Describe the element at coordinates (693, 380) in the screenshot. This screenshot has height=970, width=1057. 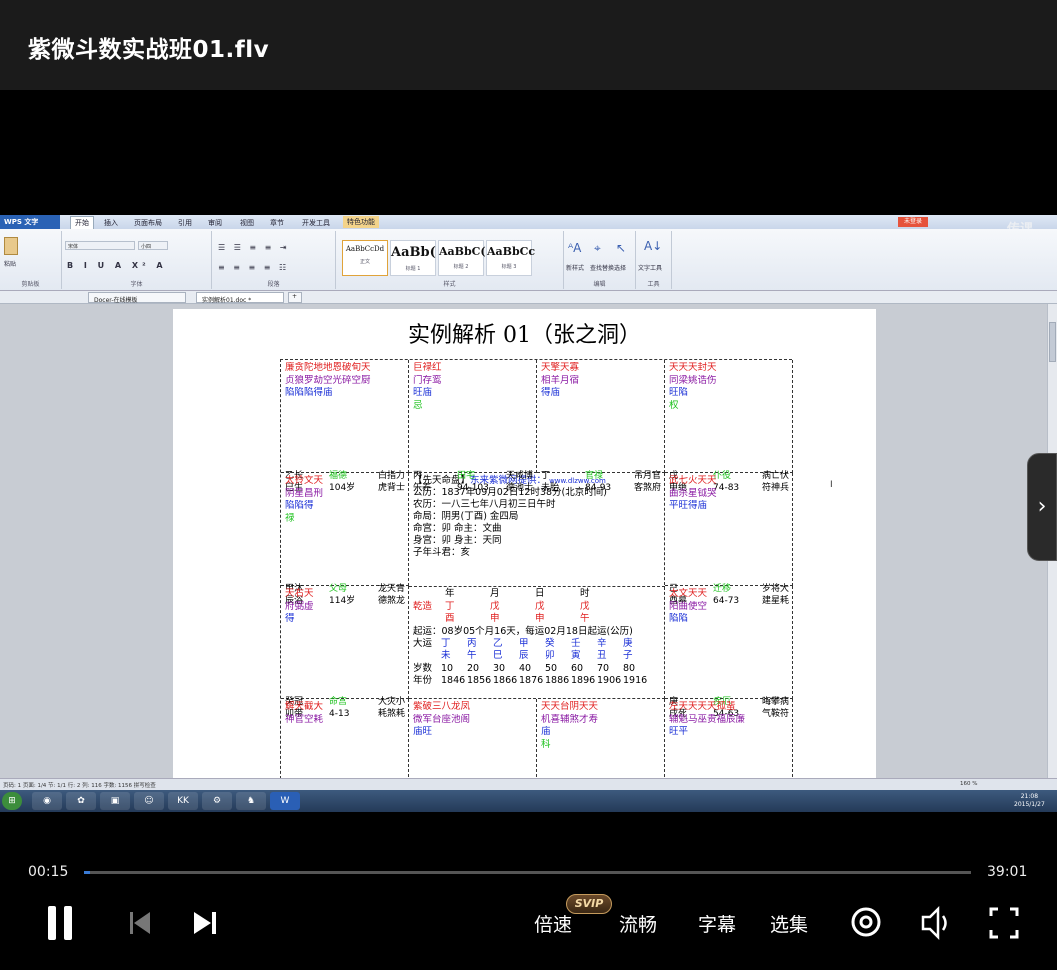
I see `palace-star-line: 同梁姚诰伤` at that location.